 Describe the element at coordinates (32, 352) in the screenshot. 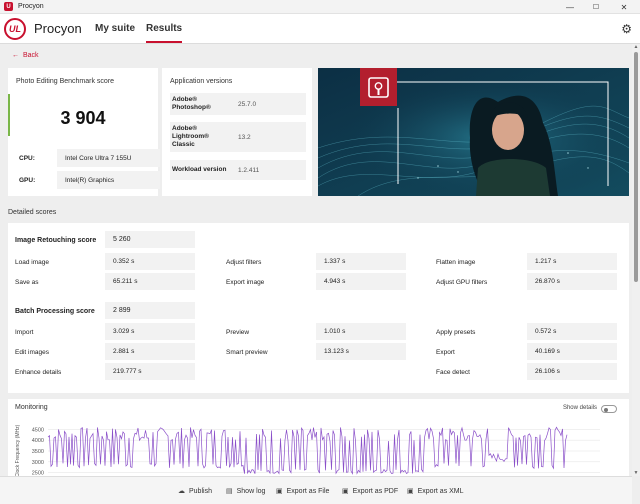

I see `metric-label: Edit images` at that location.